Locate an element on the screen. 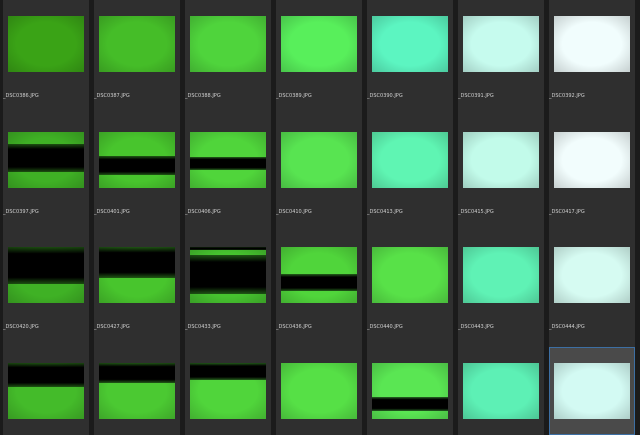 This screenshot has height=435, width=640. thumbnail-cell: _DSC0413.JPG is located at coordinates (410, 173).